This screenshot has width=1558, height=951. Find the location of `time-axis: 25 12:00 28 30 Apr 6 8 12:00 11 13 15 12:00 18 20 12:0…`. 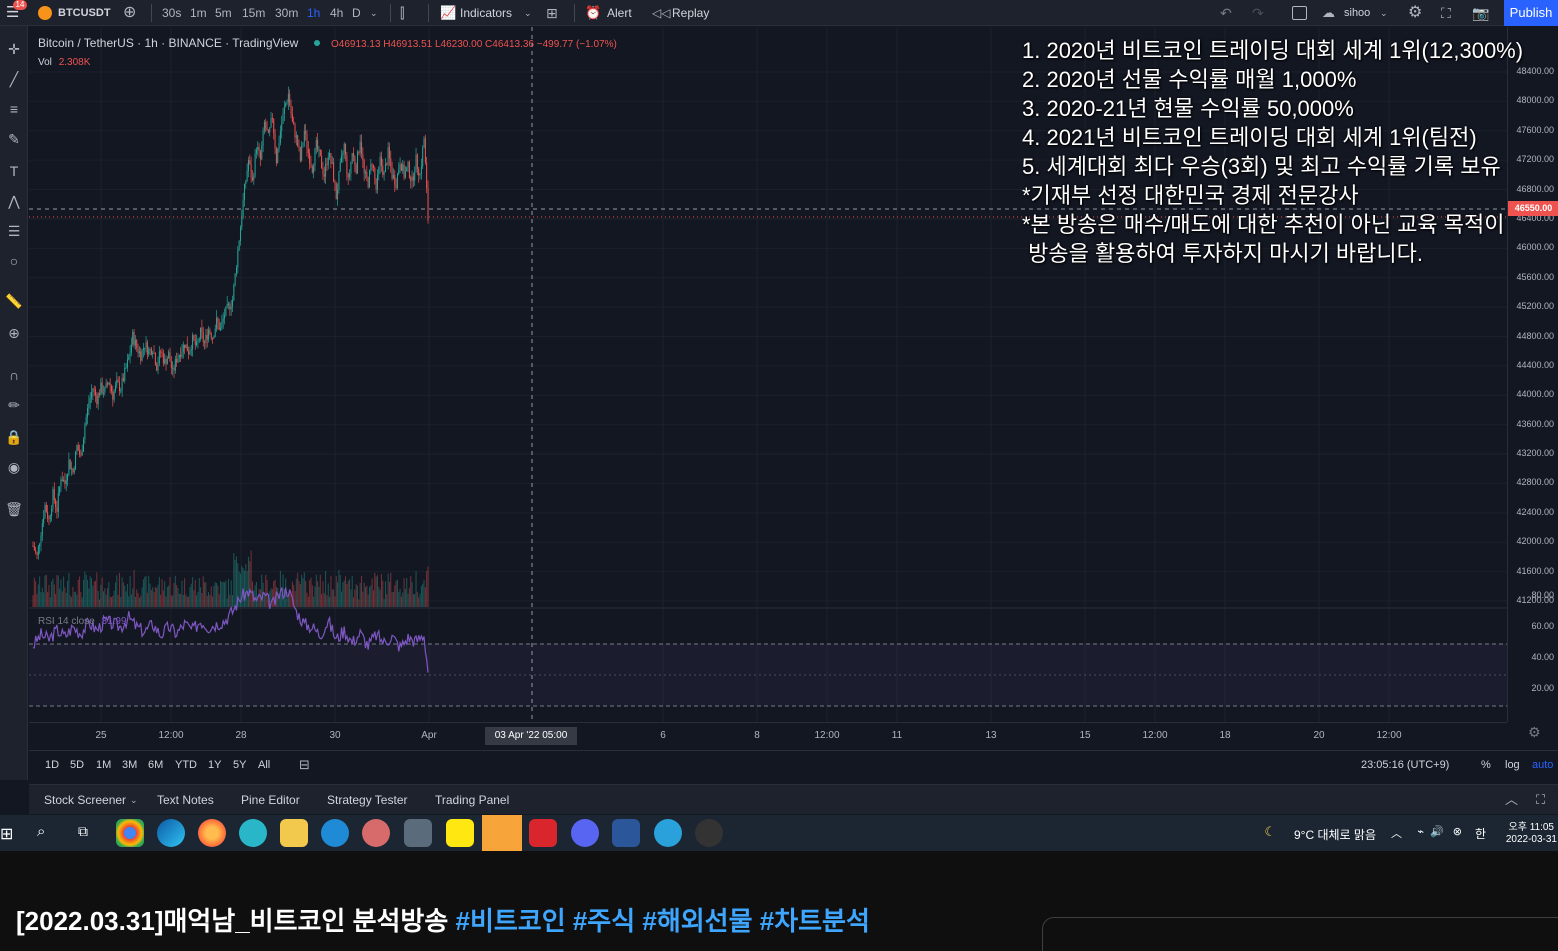

time-axis: 25 12:00 28 30 Apr 6 8 12:00 11 13 15 12:00 18 20 12:0… is located at coordinates (768, 735).